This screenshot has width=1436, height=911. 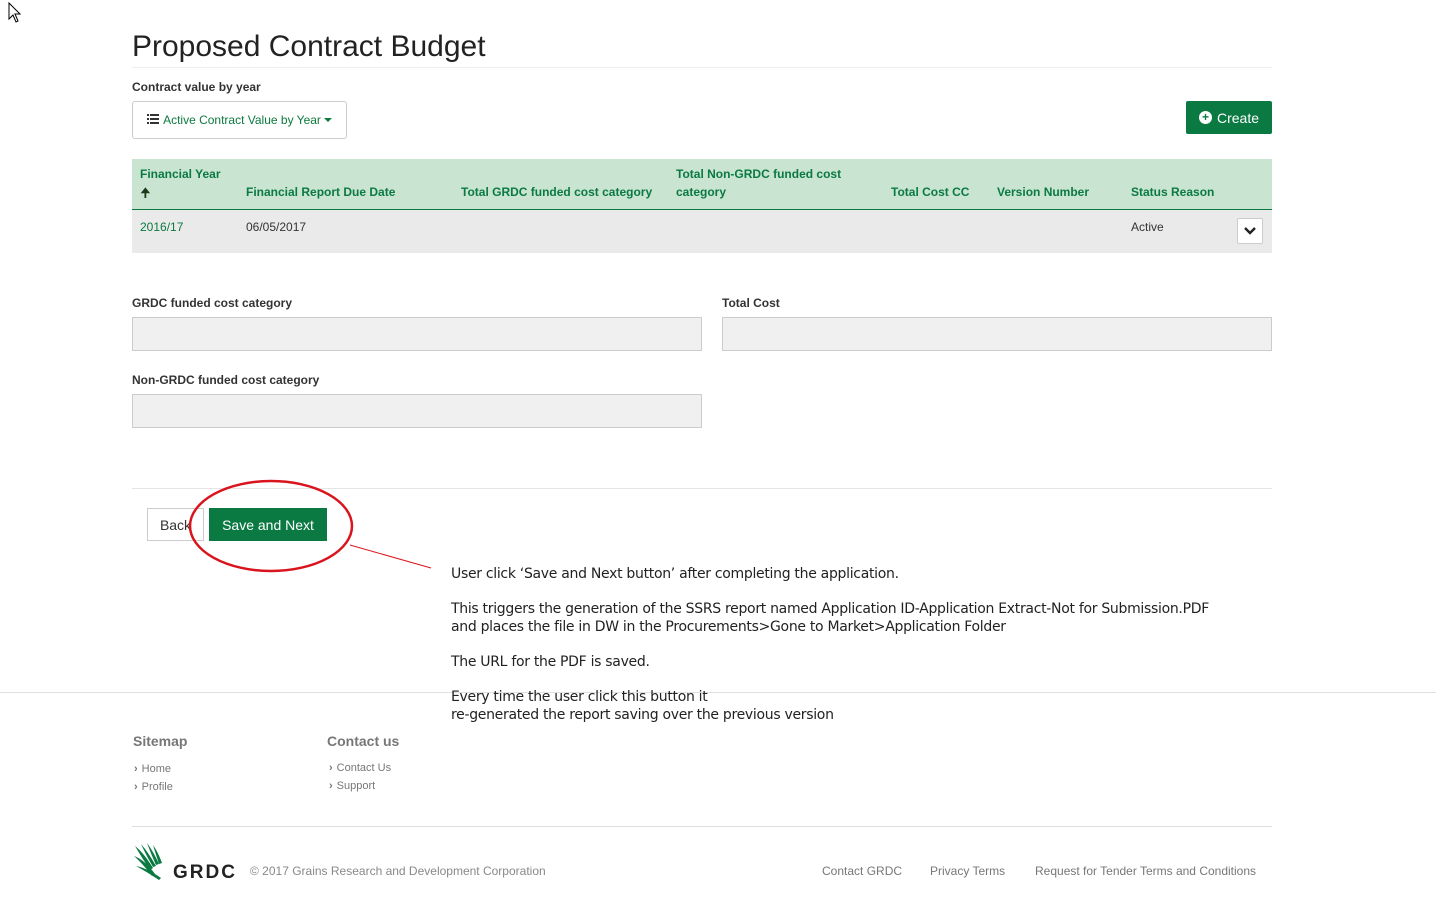 What do you see at coordinates (148, 861) in the screenshot?
I see `grdc-logo-icon` at bounding box center [148, 861].